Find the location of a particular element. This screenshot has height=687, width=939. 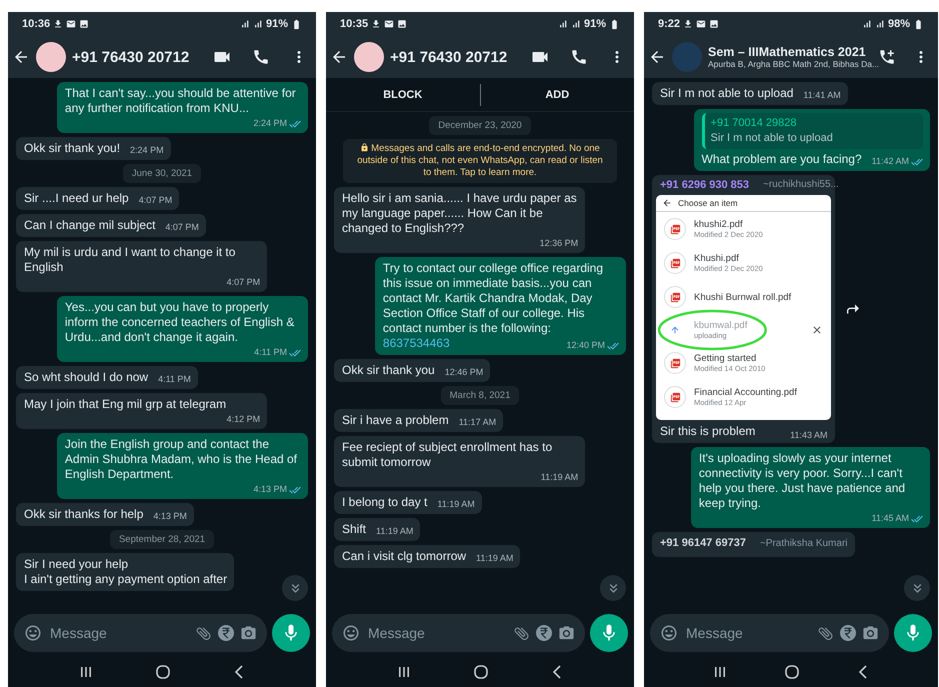

message-text: It's uploading slowly as your internet connectivity is very poor. Sorry...I can't help you there. Just have patience and keep trying. is located at coordinates (802, 481).